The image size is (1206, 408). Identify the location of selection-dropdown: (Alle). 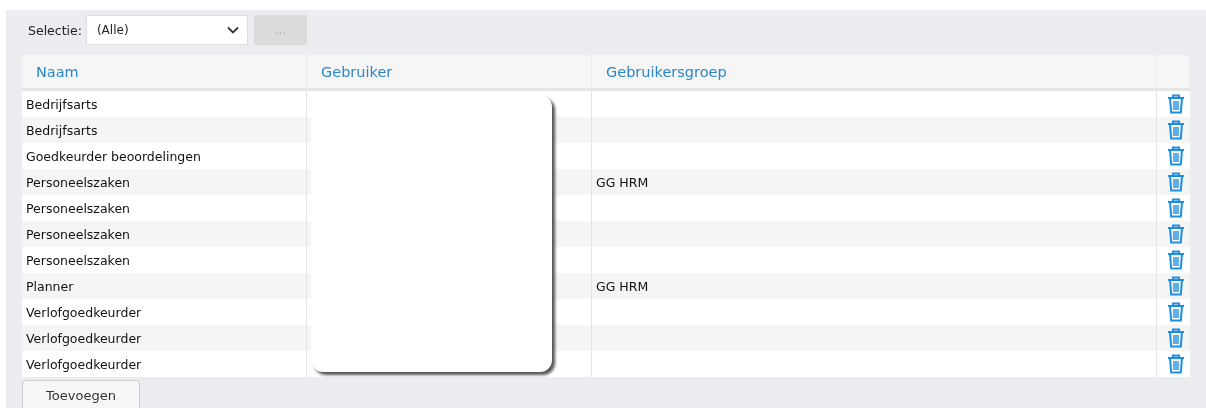
(166, 30).